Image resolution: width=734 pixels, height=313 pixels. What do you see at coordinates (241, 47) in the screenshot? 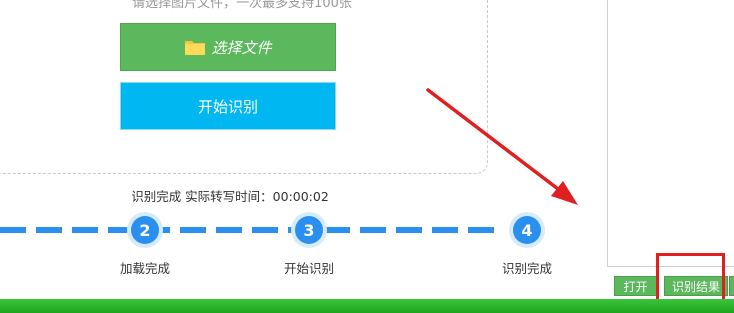
I see `select-file-label: 选择文件` at bounding box center [241, 47].